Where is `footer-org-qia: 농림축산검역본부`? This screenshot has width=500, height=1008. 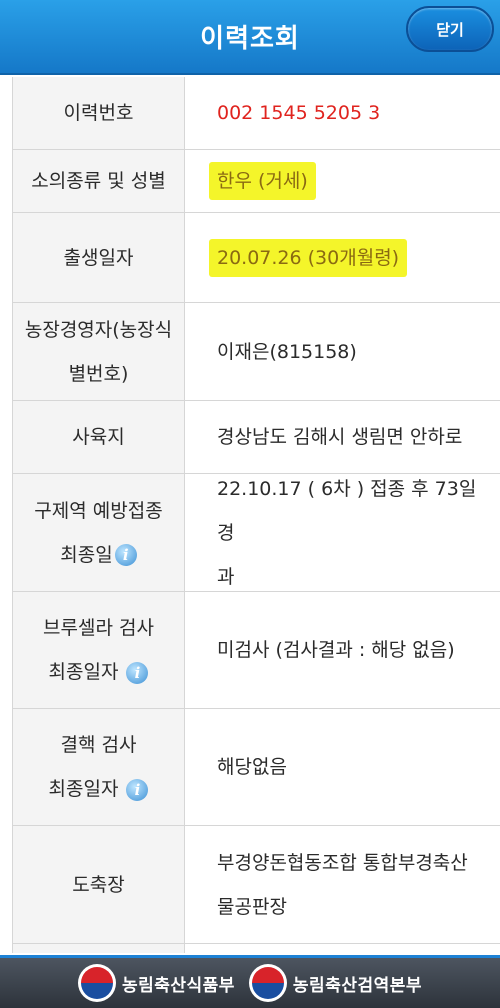
footer-org-qia: 농림축산검역본부 is located at coordinates (335, 983).